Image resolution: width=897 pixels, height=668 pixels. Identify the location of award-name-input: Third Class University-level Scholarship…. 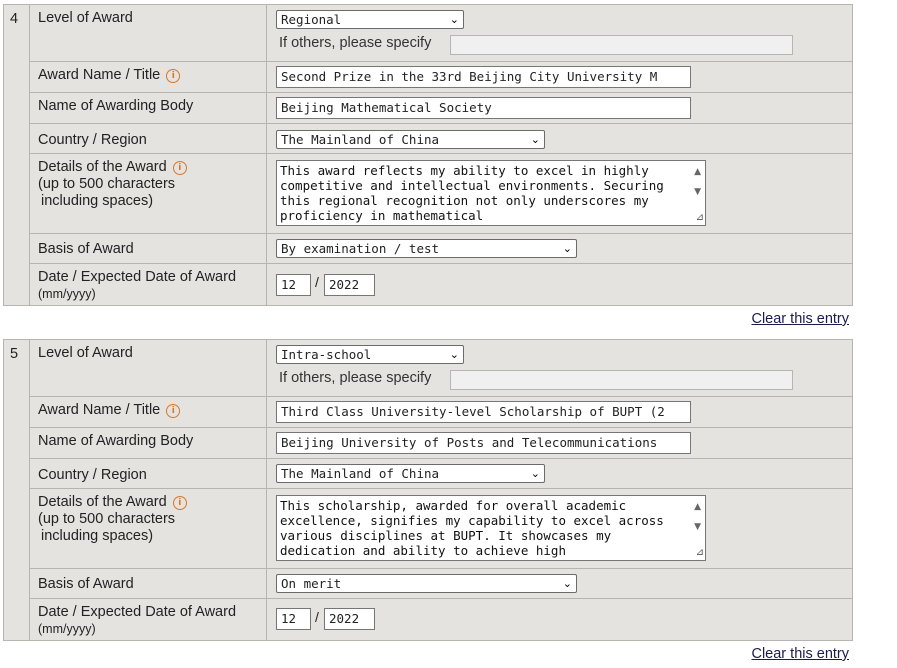
(483, 412).